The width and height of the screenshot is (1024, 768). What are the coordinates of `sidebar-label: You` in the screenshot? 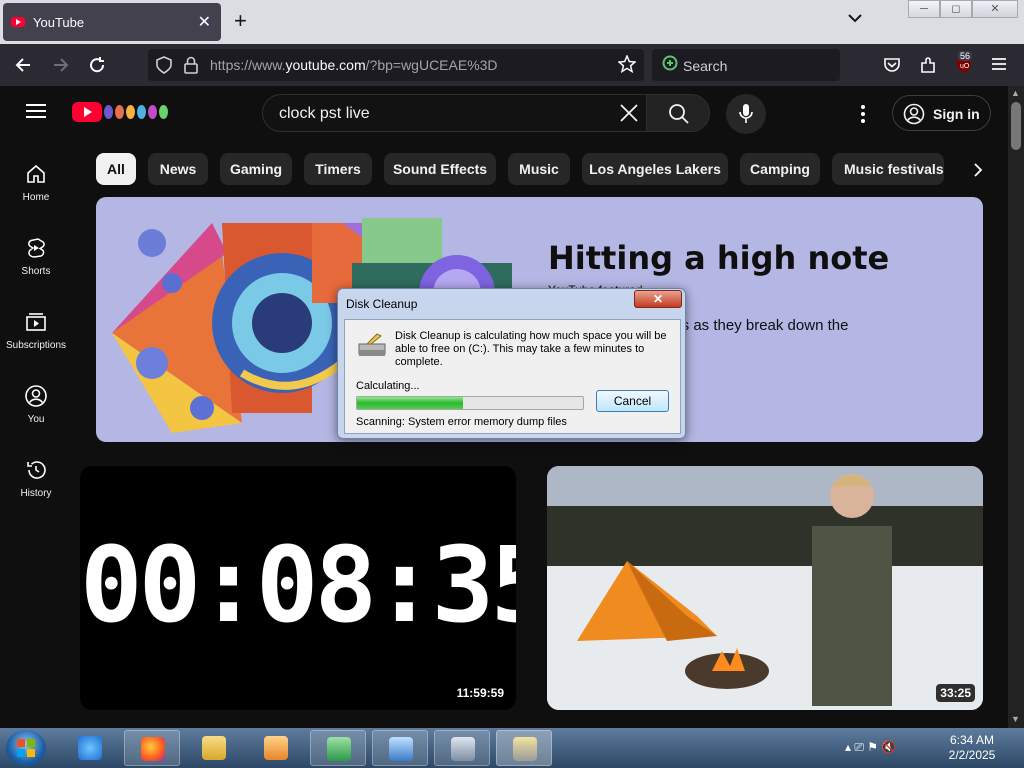 It's located at (36, 419).